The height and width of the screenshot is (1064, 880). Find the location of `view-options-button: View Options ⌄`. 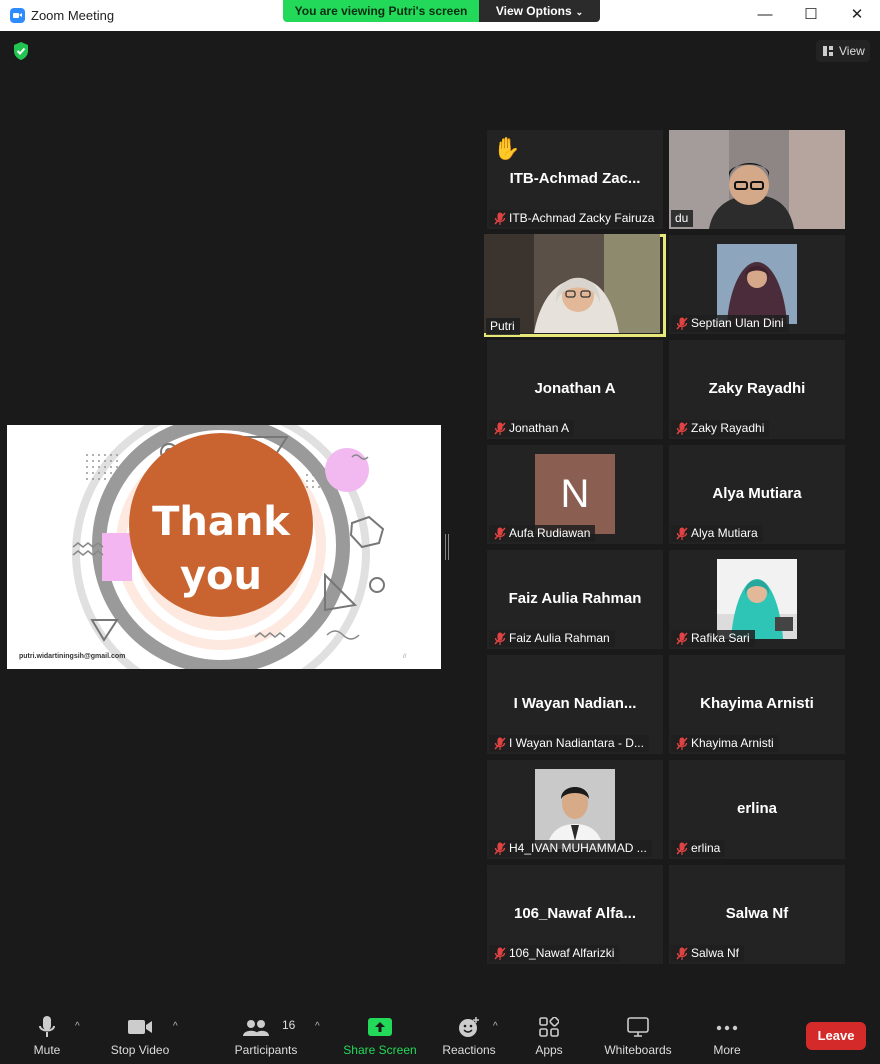

view-options-button: View Options ⌄ is located at coordinates (539, 11).